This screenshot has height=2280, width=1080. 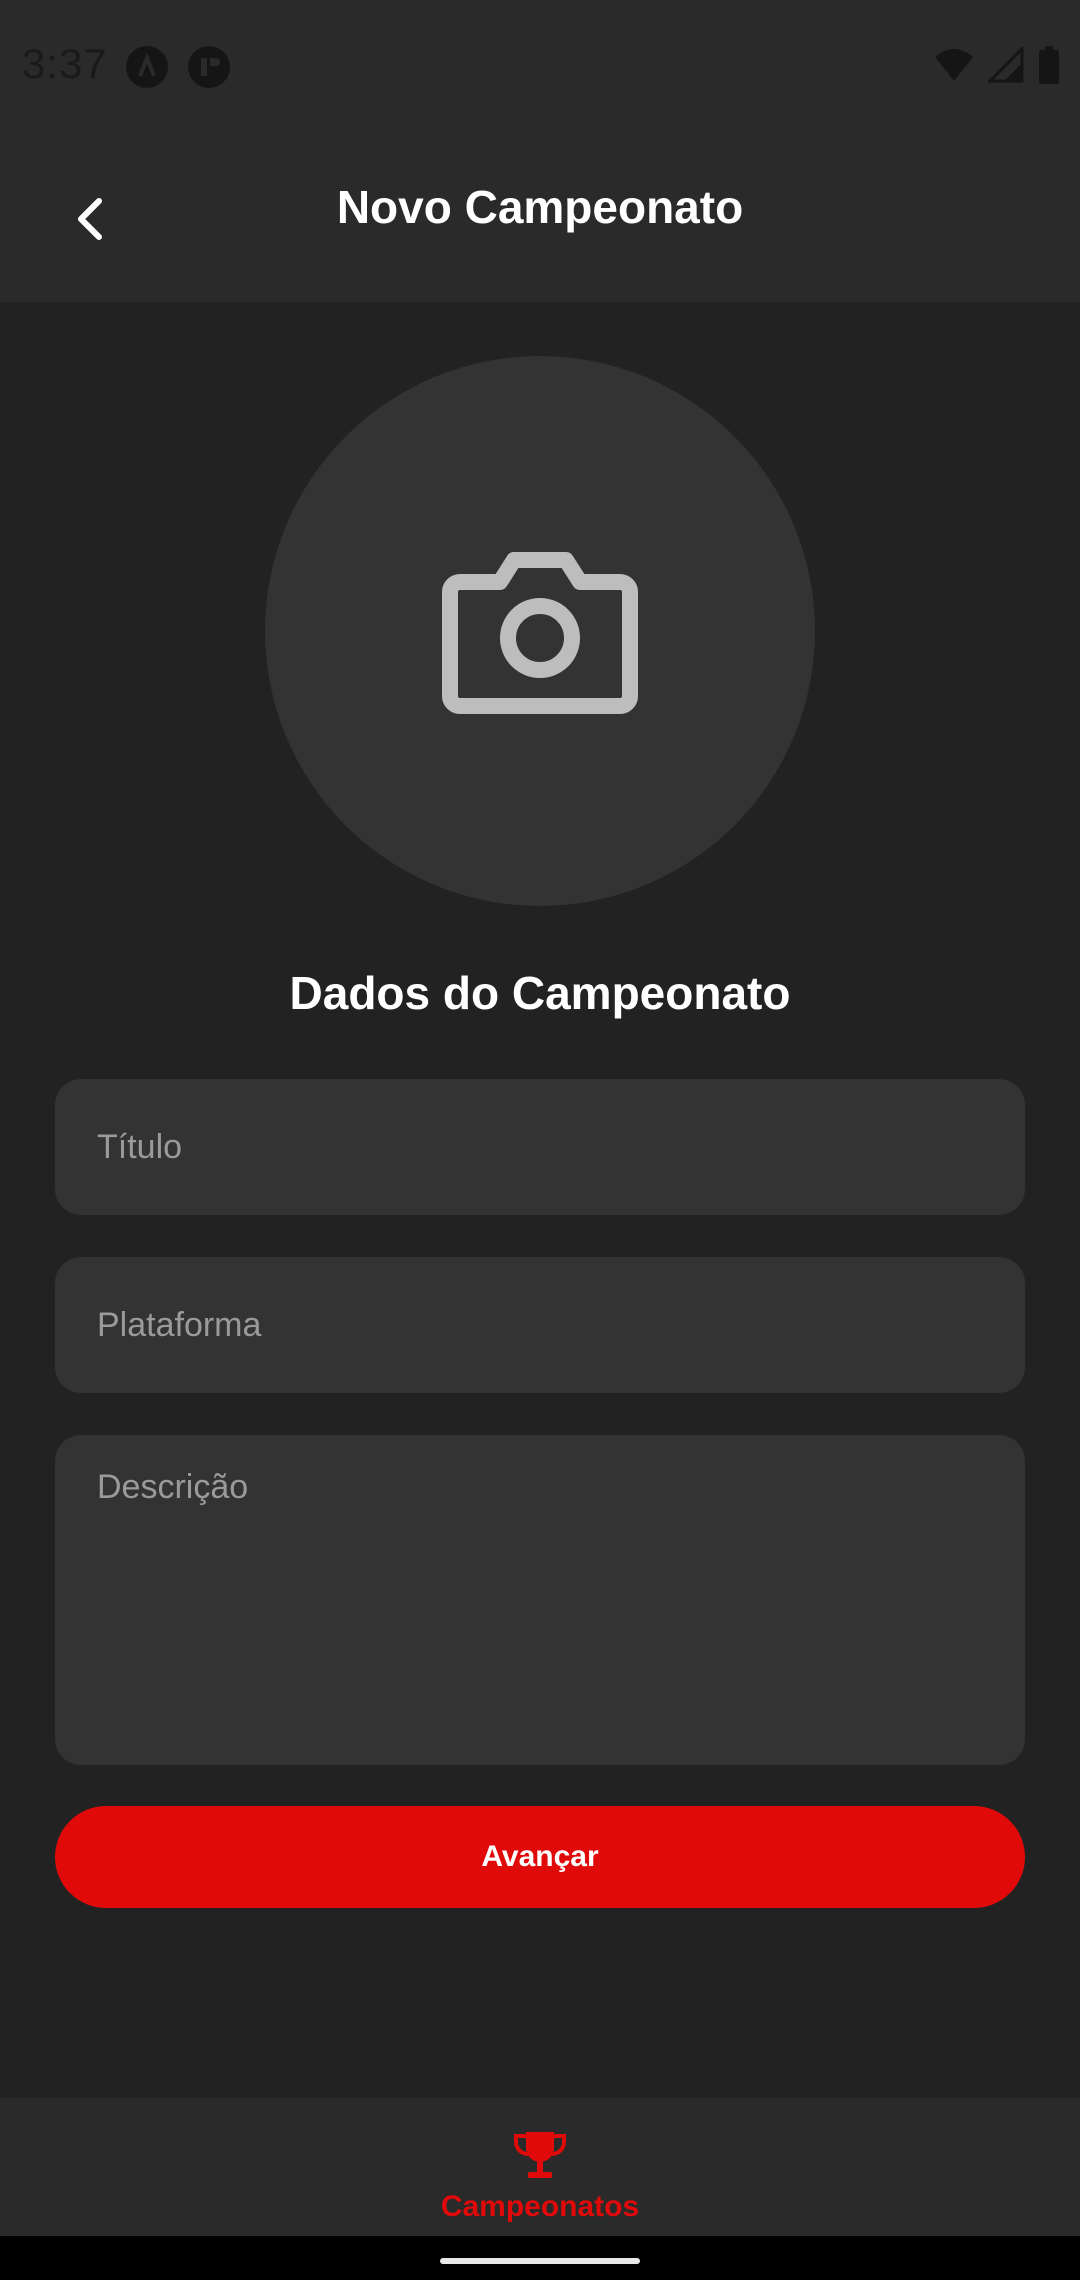 I want to click on gesture-area, so click(x=540, y=2258).